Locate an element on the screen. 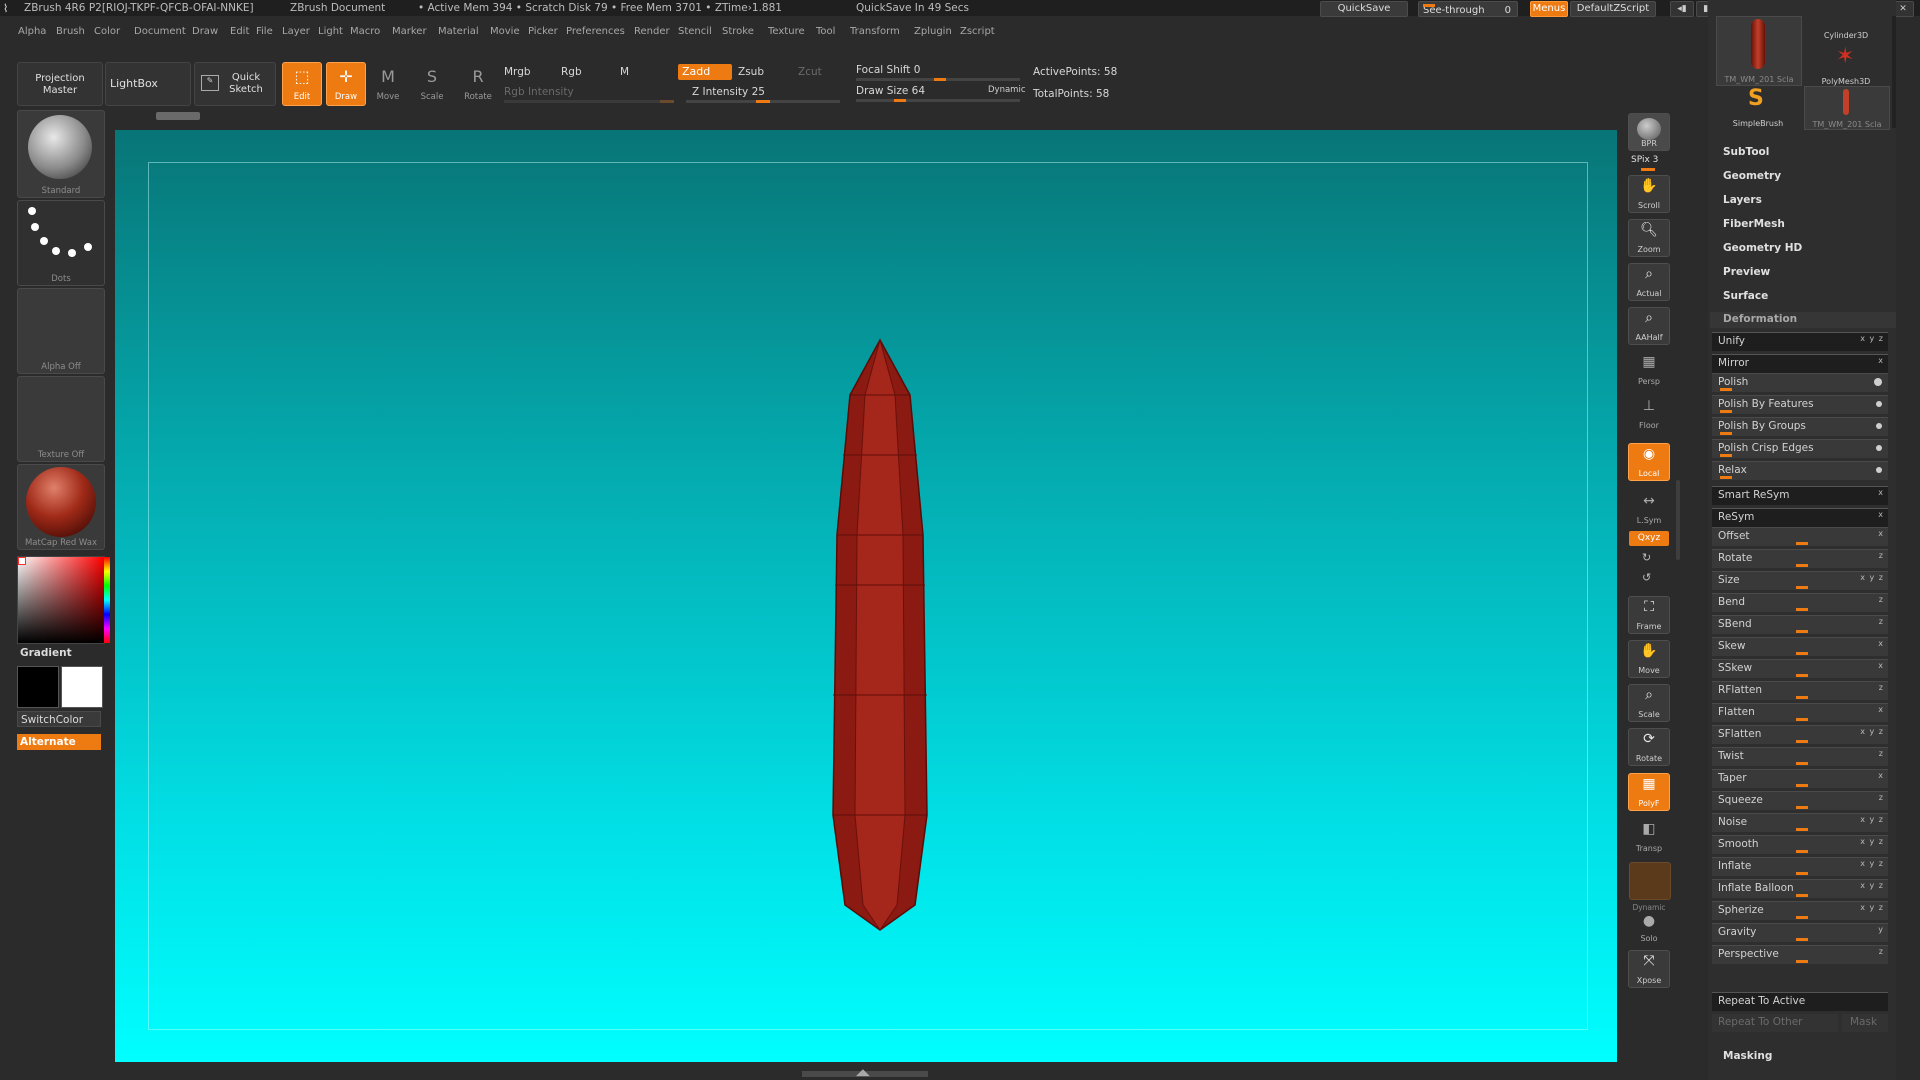  dynamic-toggle: Dynamic is located at coordinates (1007, 90).